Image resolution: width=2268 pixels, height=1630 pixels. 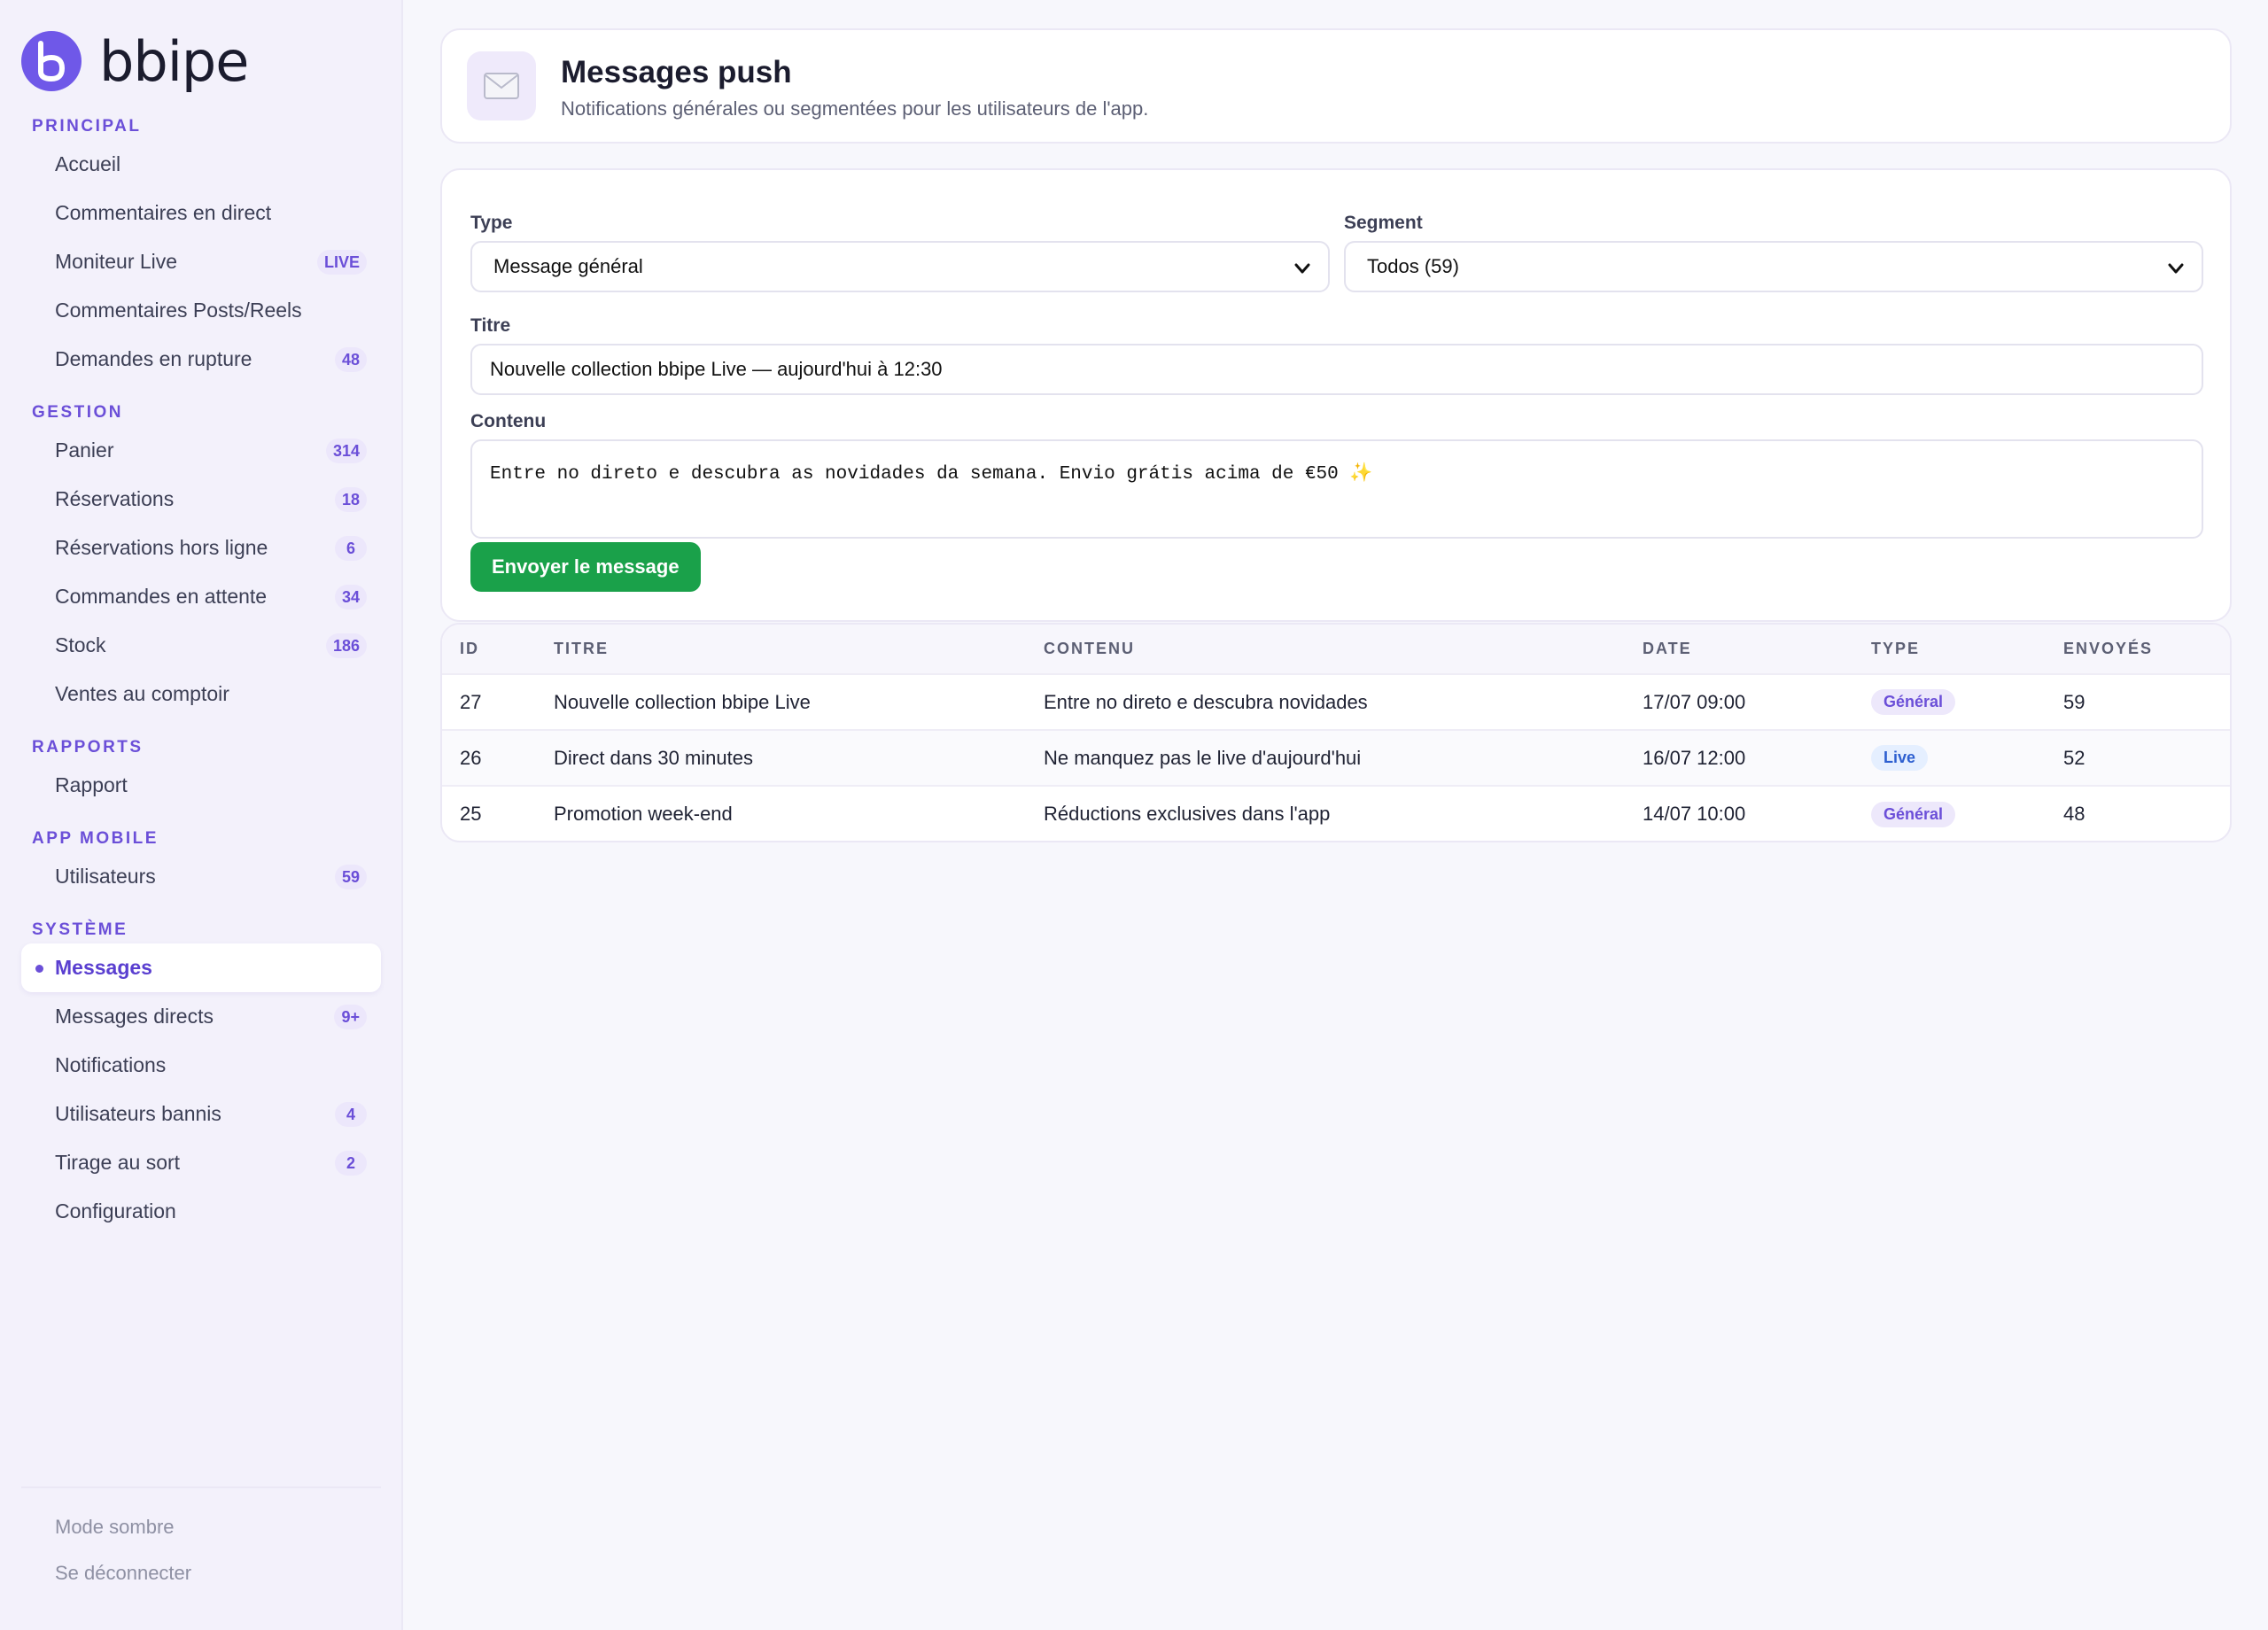 What do you see at coordinates (900, 266) in the screenshot?
I see `type-select: Message général` at bounding box center [900, 266].